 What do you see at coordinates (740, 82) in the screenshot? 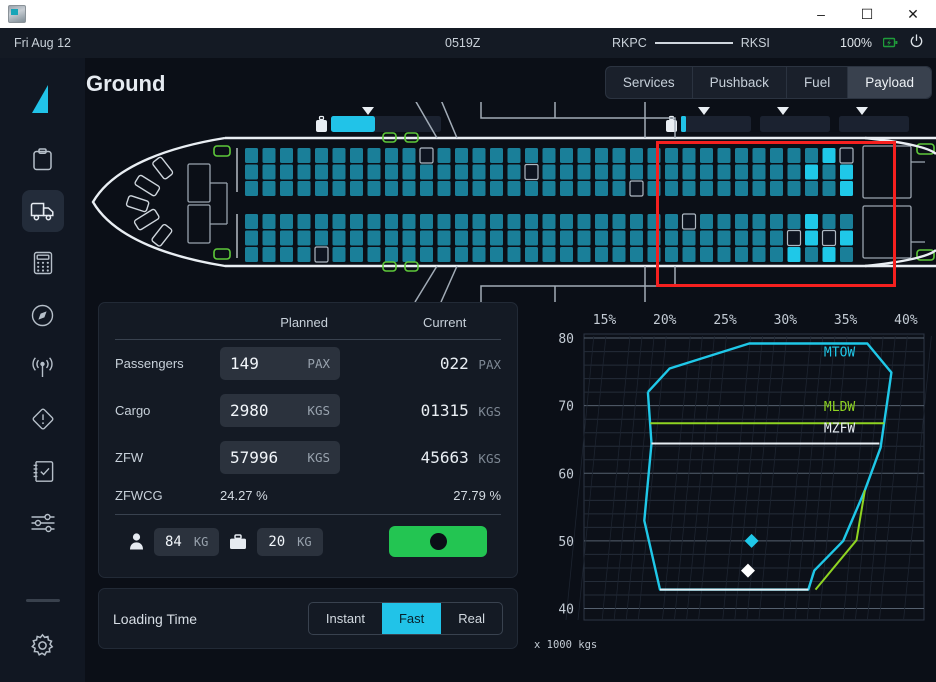
I see `tab-pushback: Pushback` at bounding box center [740, 82].